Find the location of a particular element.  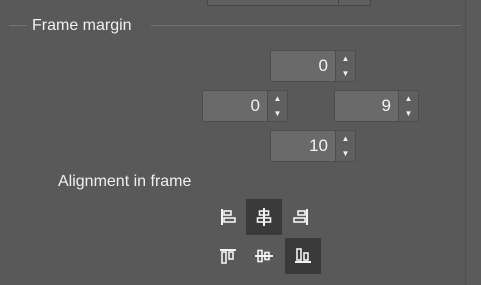

margin-right-spinbox: 9 ▲ ▼ is located at coordinates (376, 106).